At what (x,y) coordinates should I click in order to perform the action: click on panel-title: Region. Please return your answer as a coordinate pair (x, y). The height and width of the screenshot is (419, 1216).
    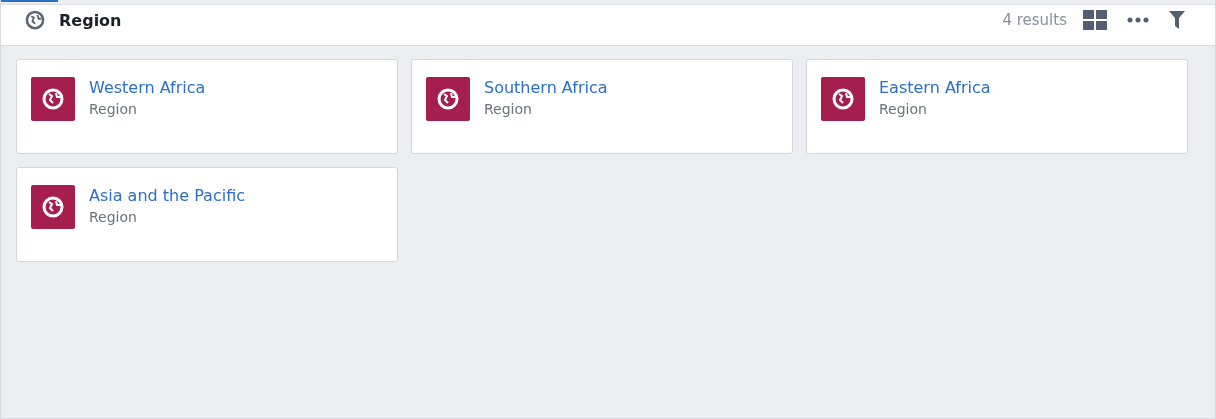
    Looking at the image, I should click on (90, 20).